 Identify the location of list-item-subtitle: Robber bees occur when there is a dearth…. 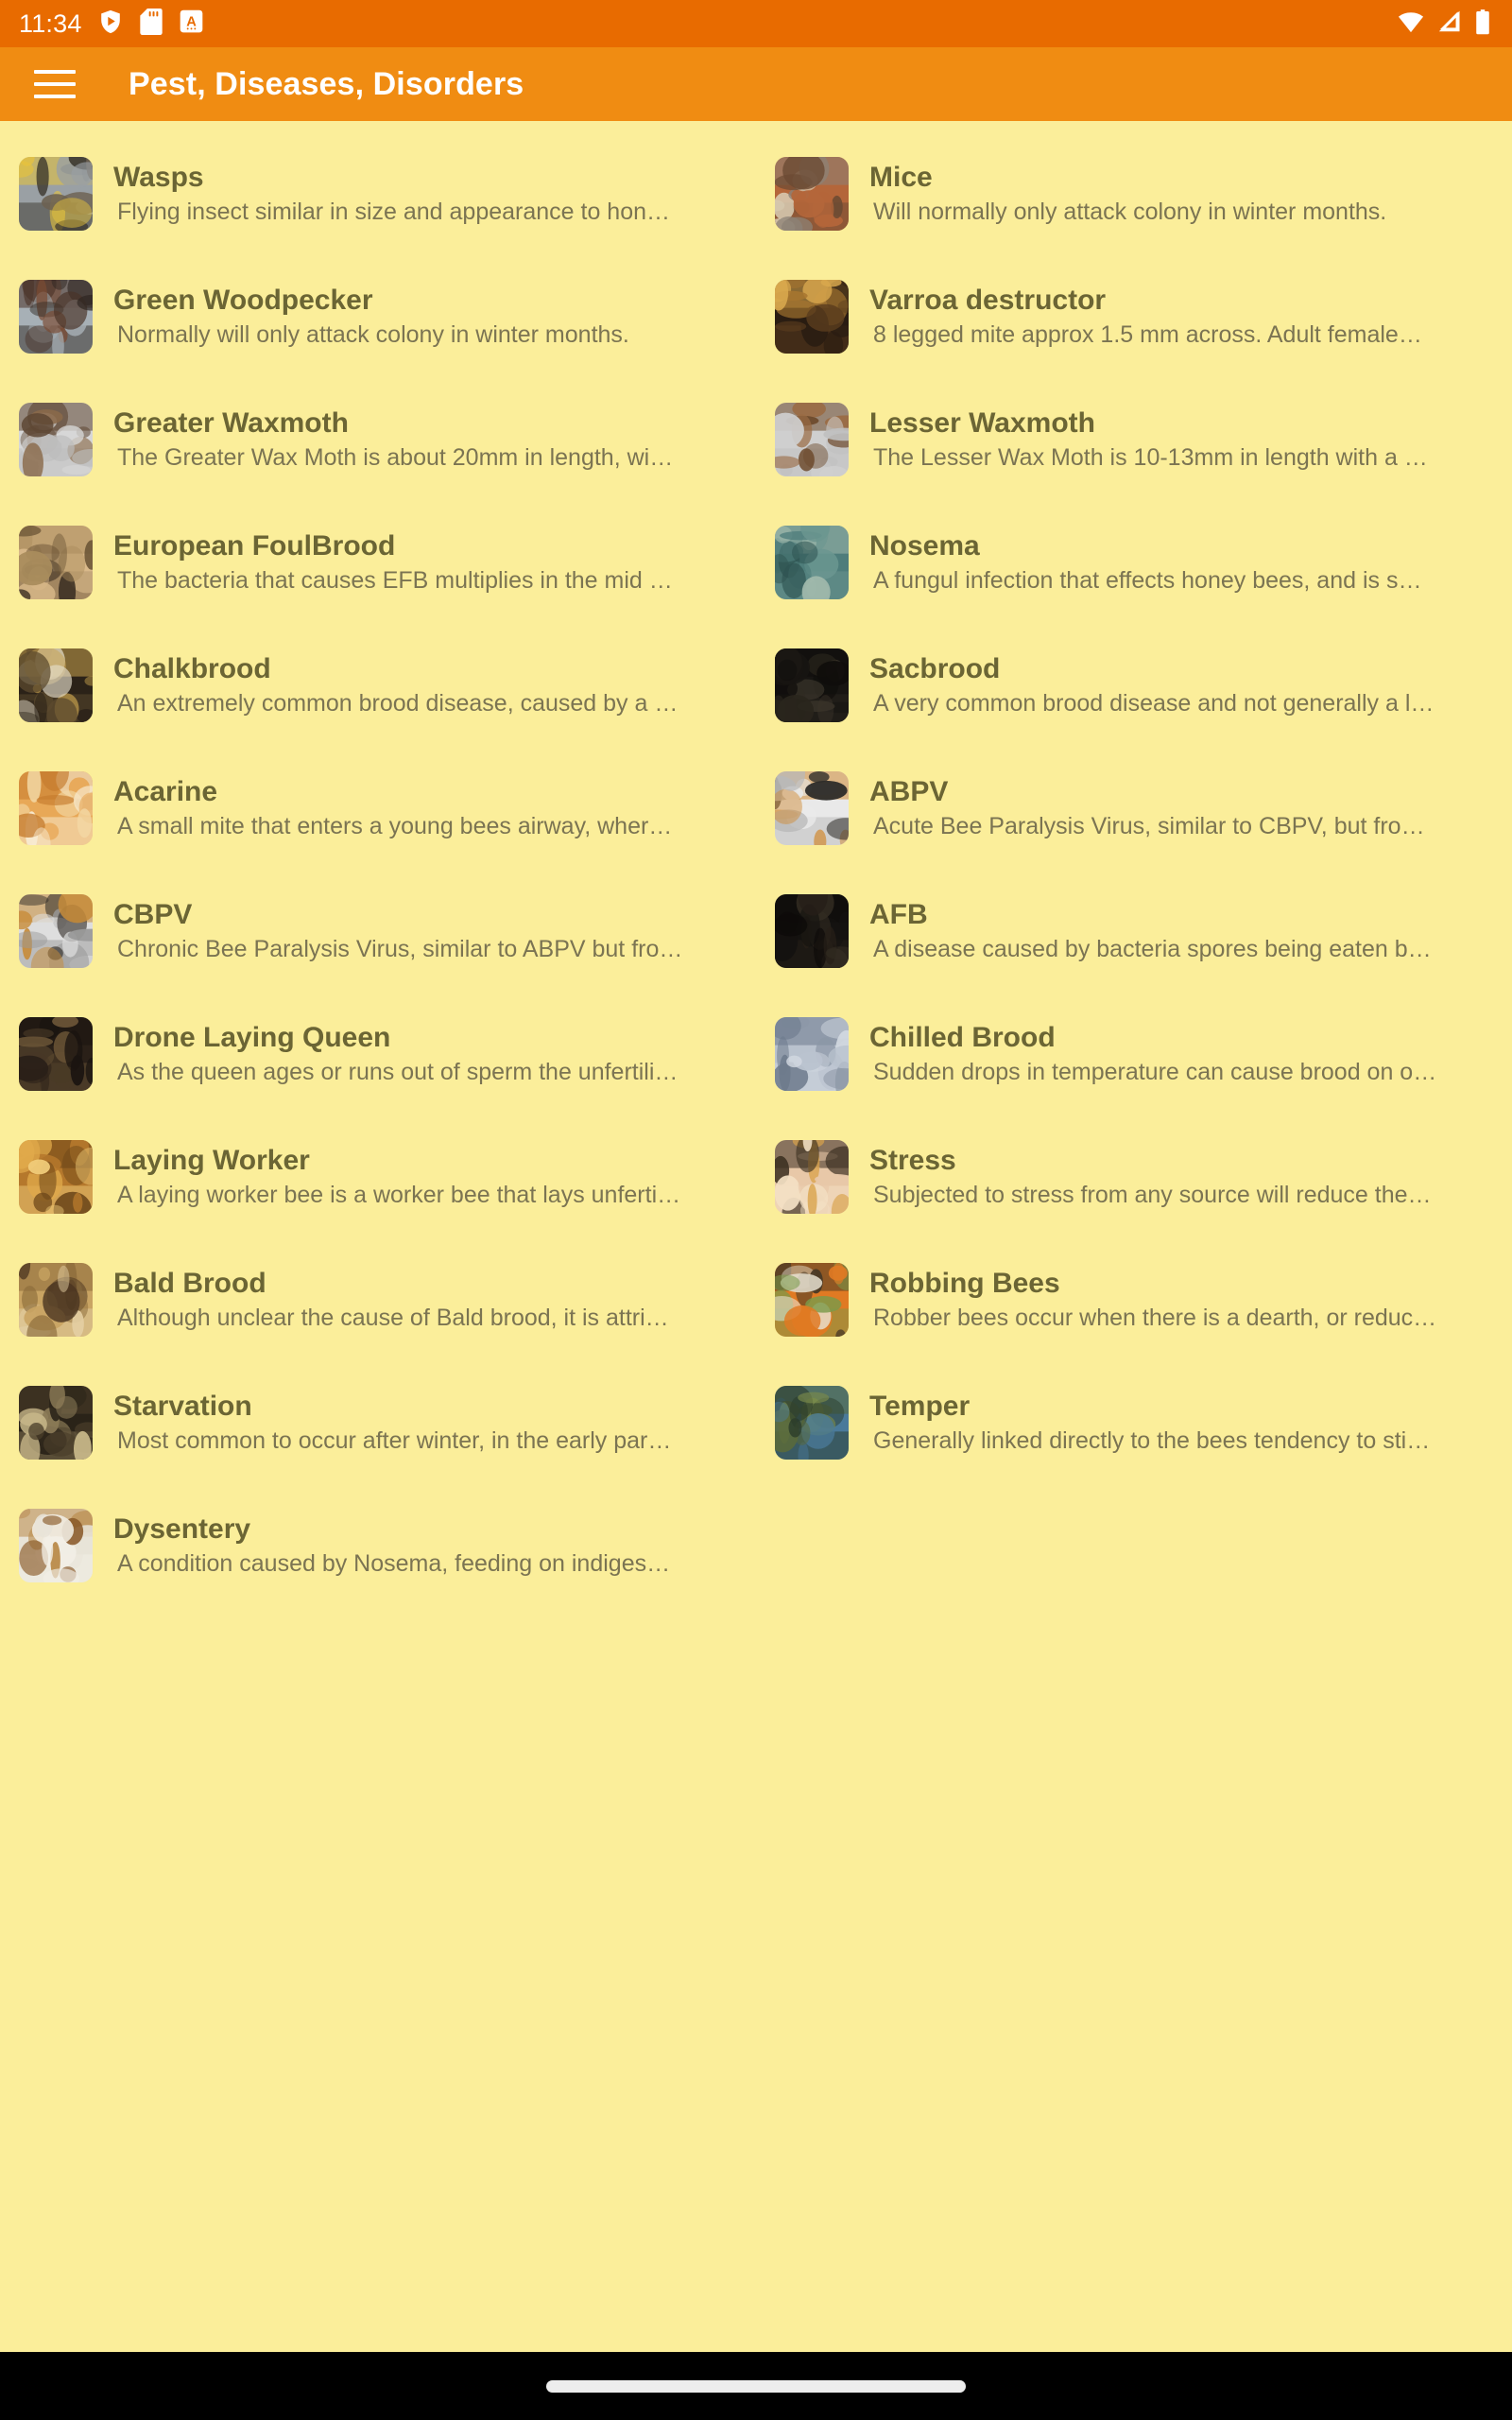
(1155, 1317).